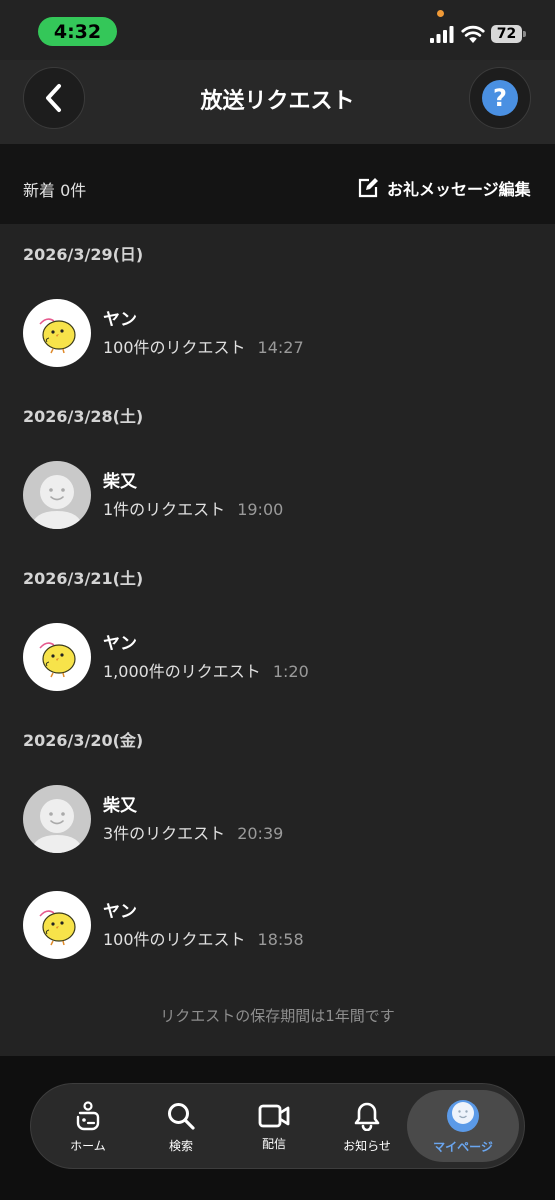 The image size is (555, 1200). Describe the element at coordinates (280, 347) in the screenshot. I see `request-time: 14:27` at that location.